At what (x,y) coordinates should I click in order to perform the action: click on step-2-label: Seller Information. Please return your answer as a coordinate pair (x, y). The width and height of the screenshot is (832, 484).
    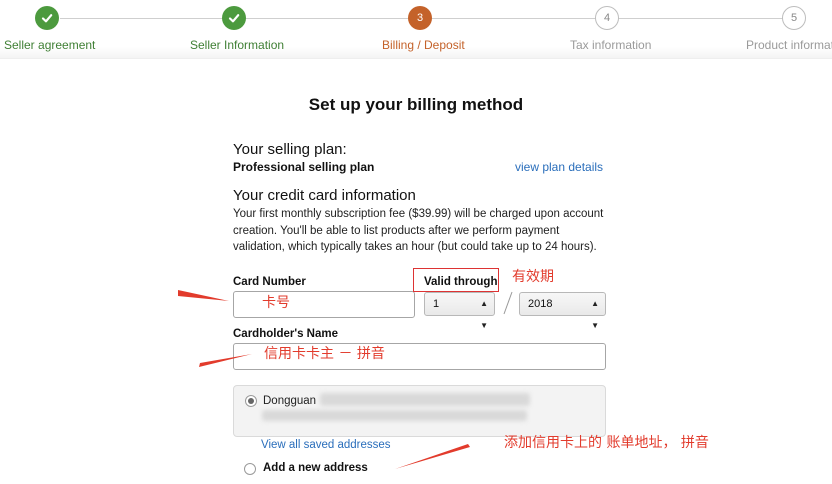
    Looking at the image, I should click on (237, 45).